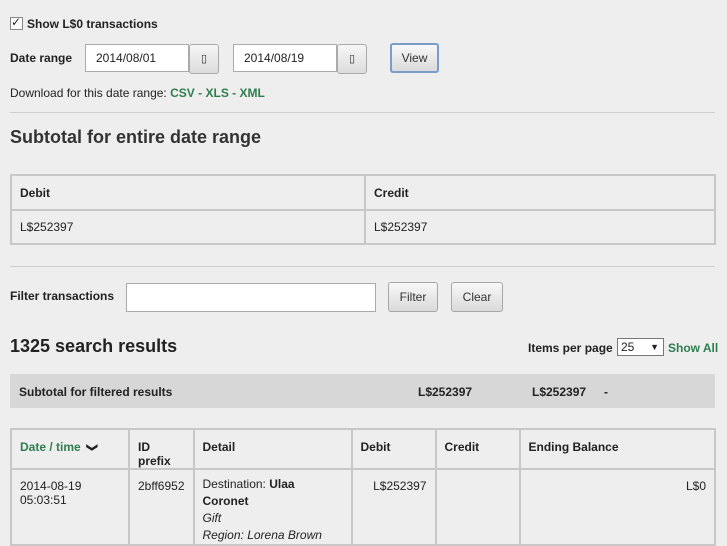 This screenshot has width=727, height=546. I want to click on filtered-subtotal-balance: -, so click(606, 392).